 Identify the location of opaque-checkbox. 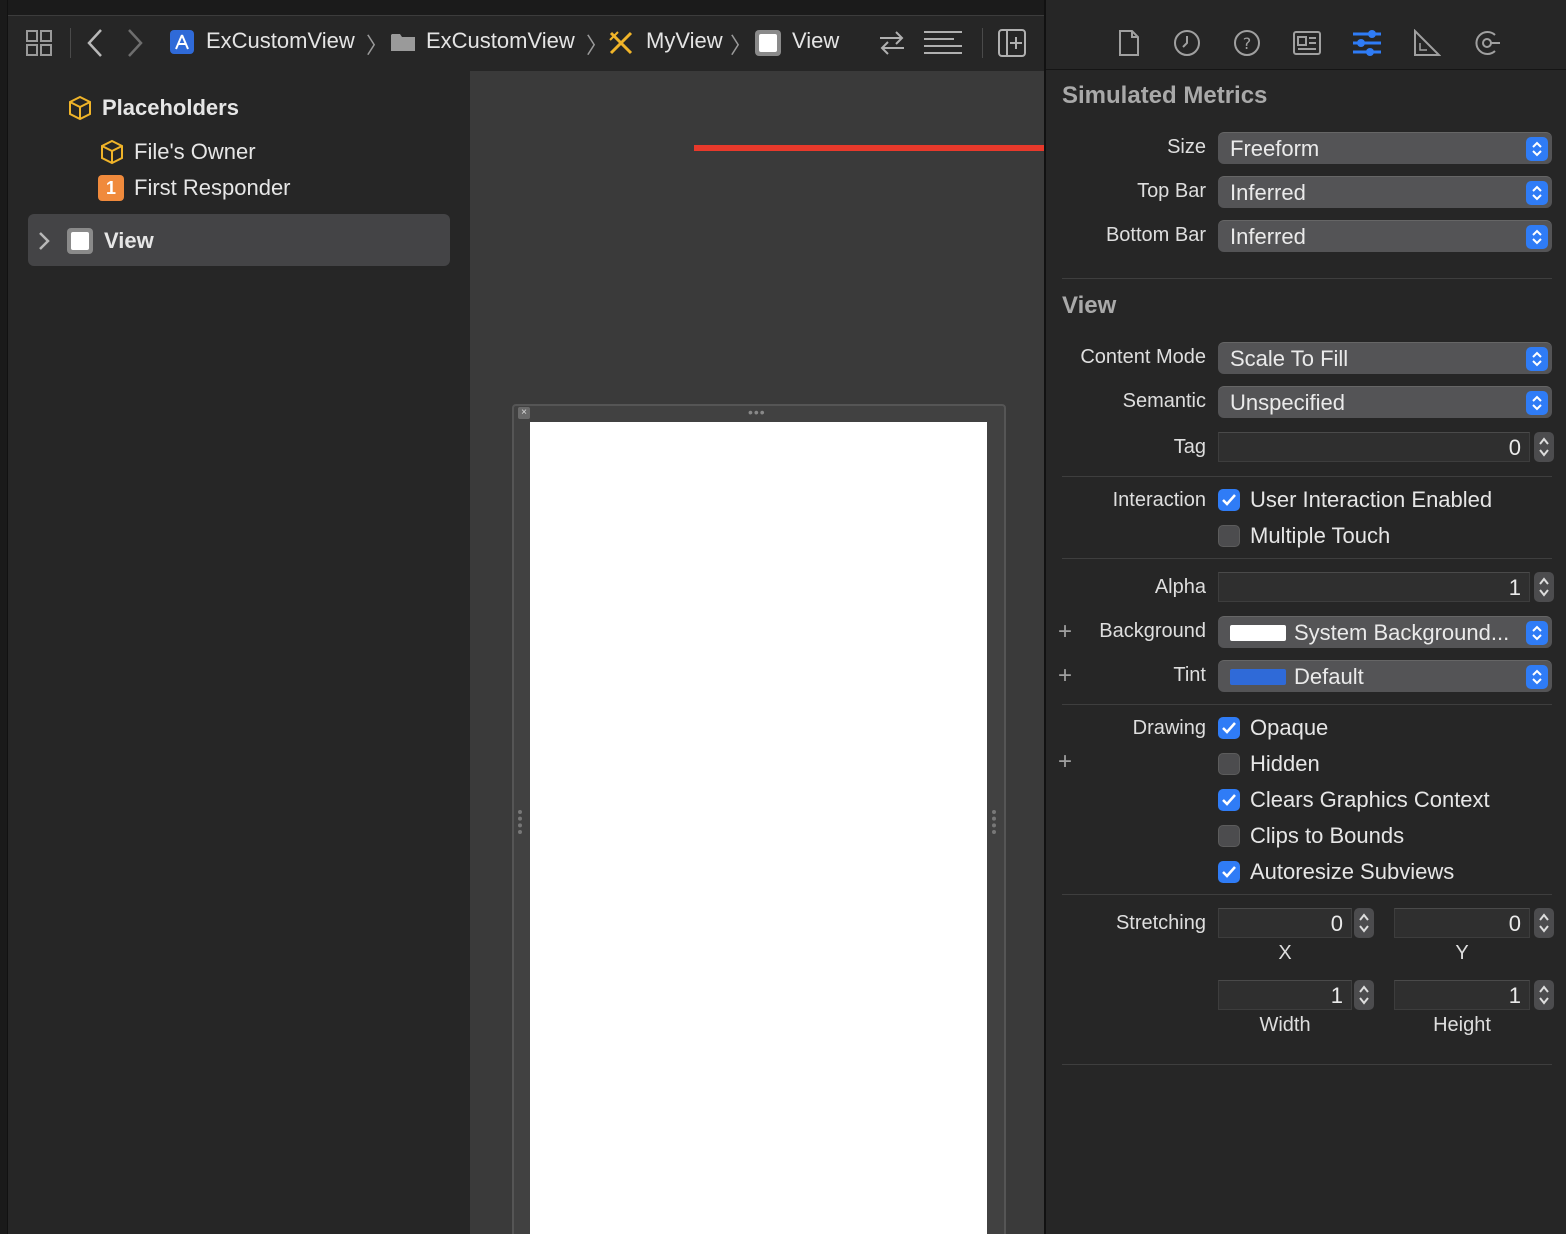
(1229, 728).